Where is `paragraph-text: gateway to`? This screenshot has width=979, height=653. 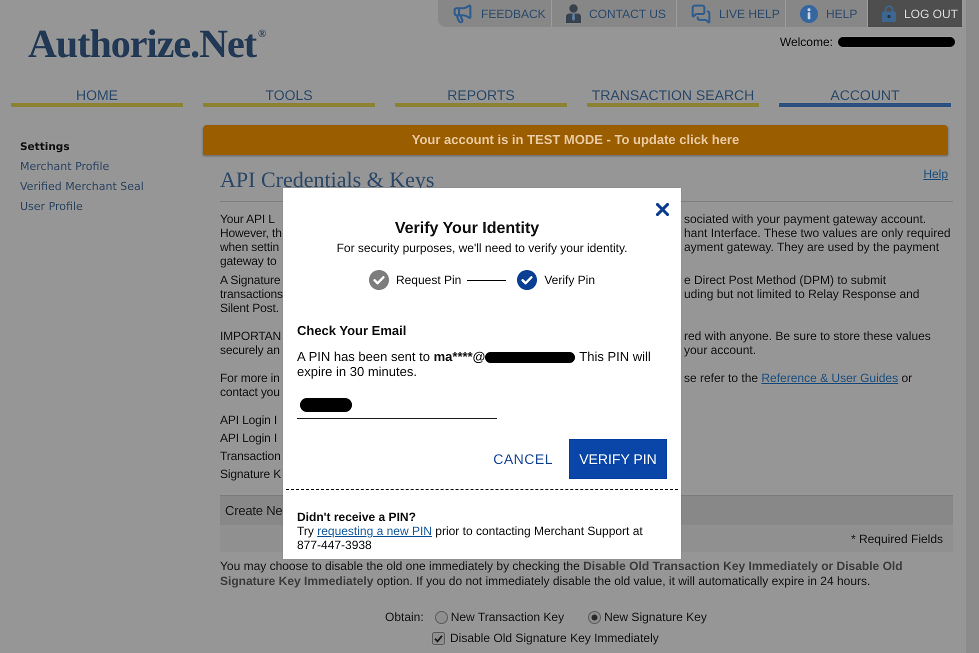
paragraph-text: gateway to is located at coordinates (248, 261).